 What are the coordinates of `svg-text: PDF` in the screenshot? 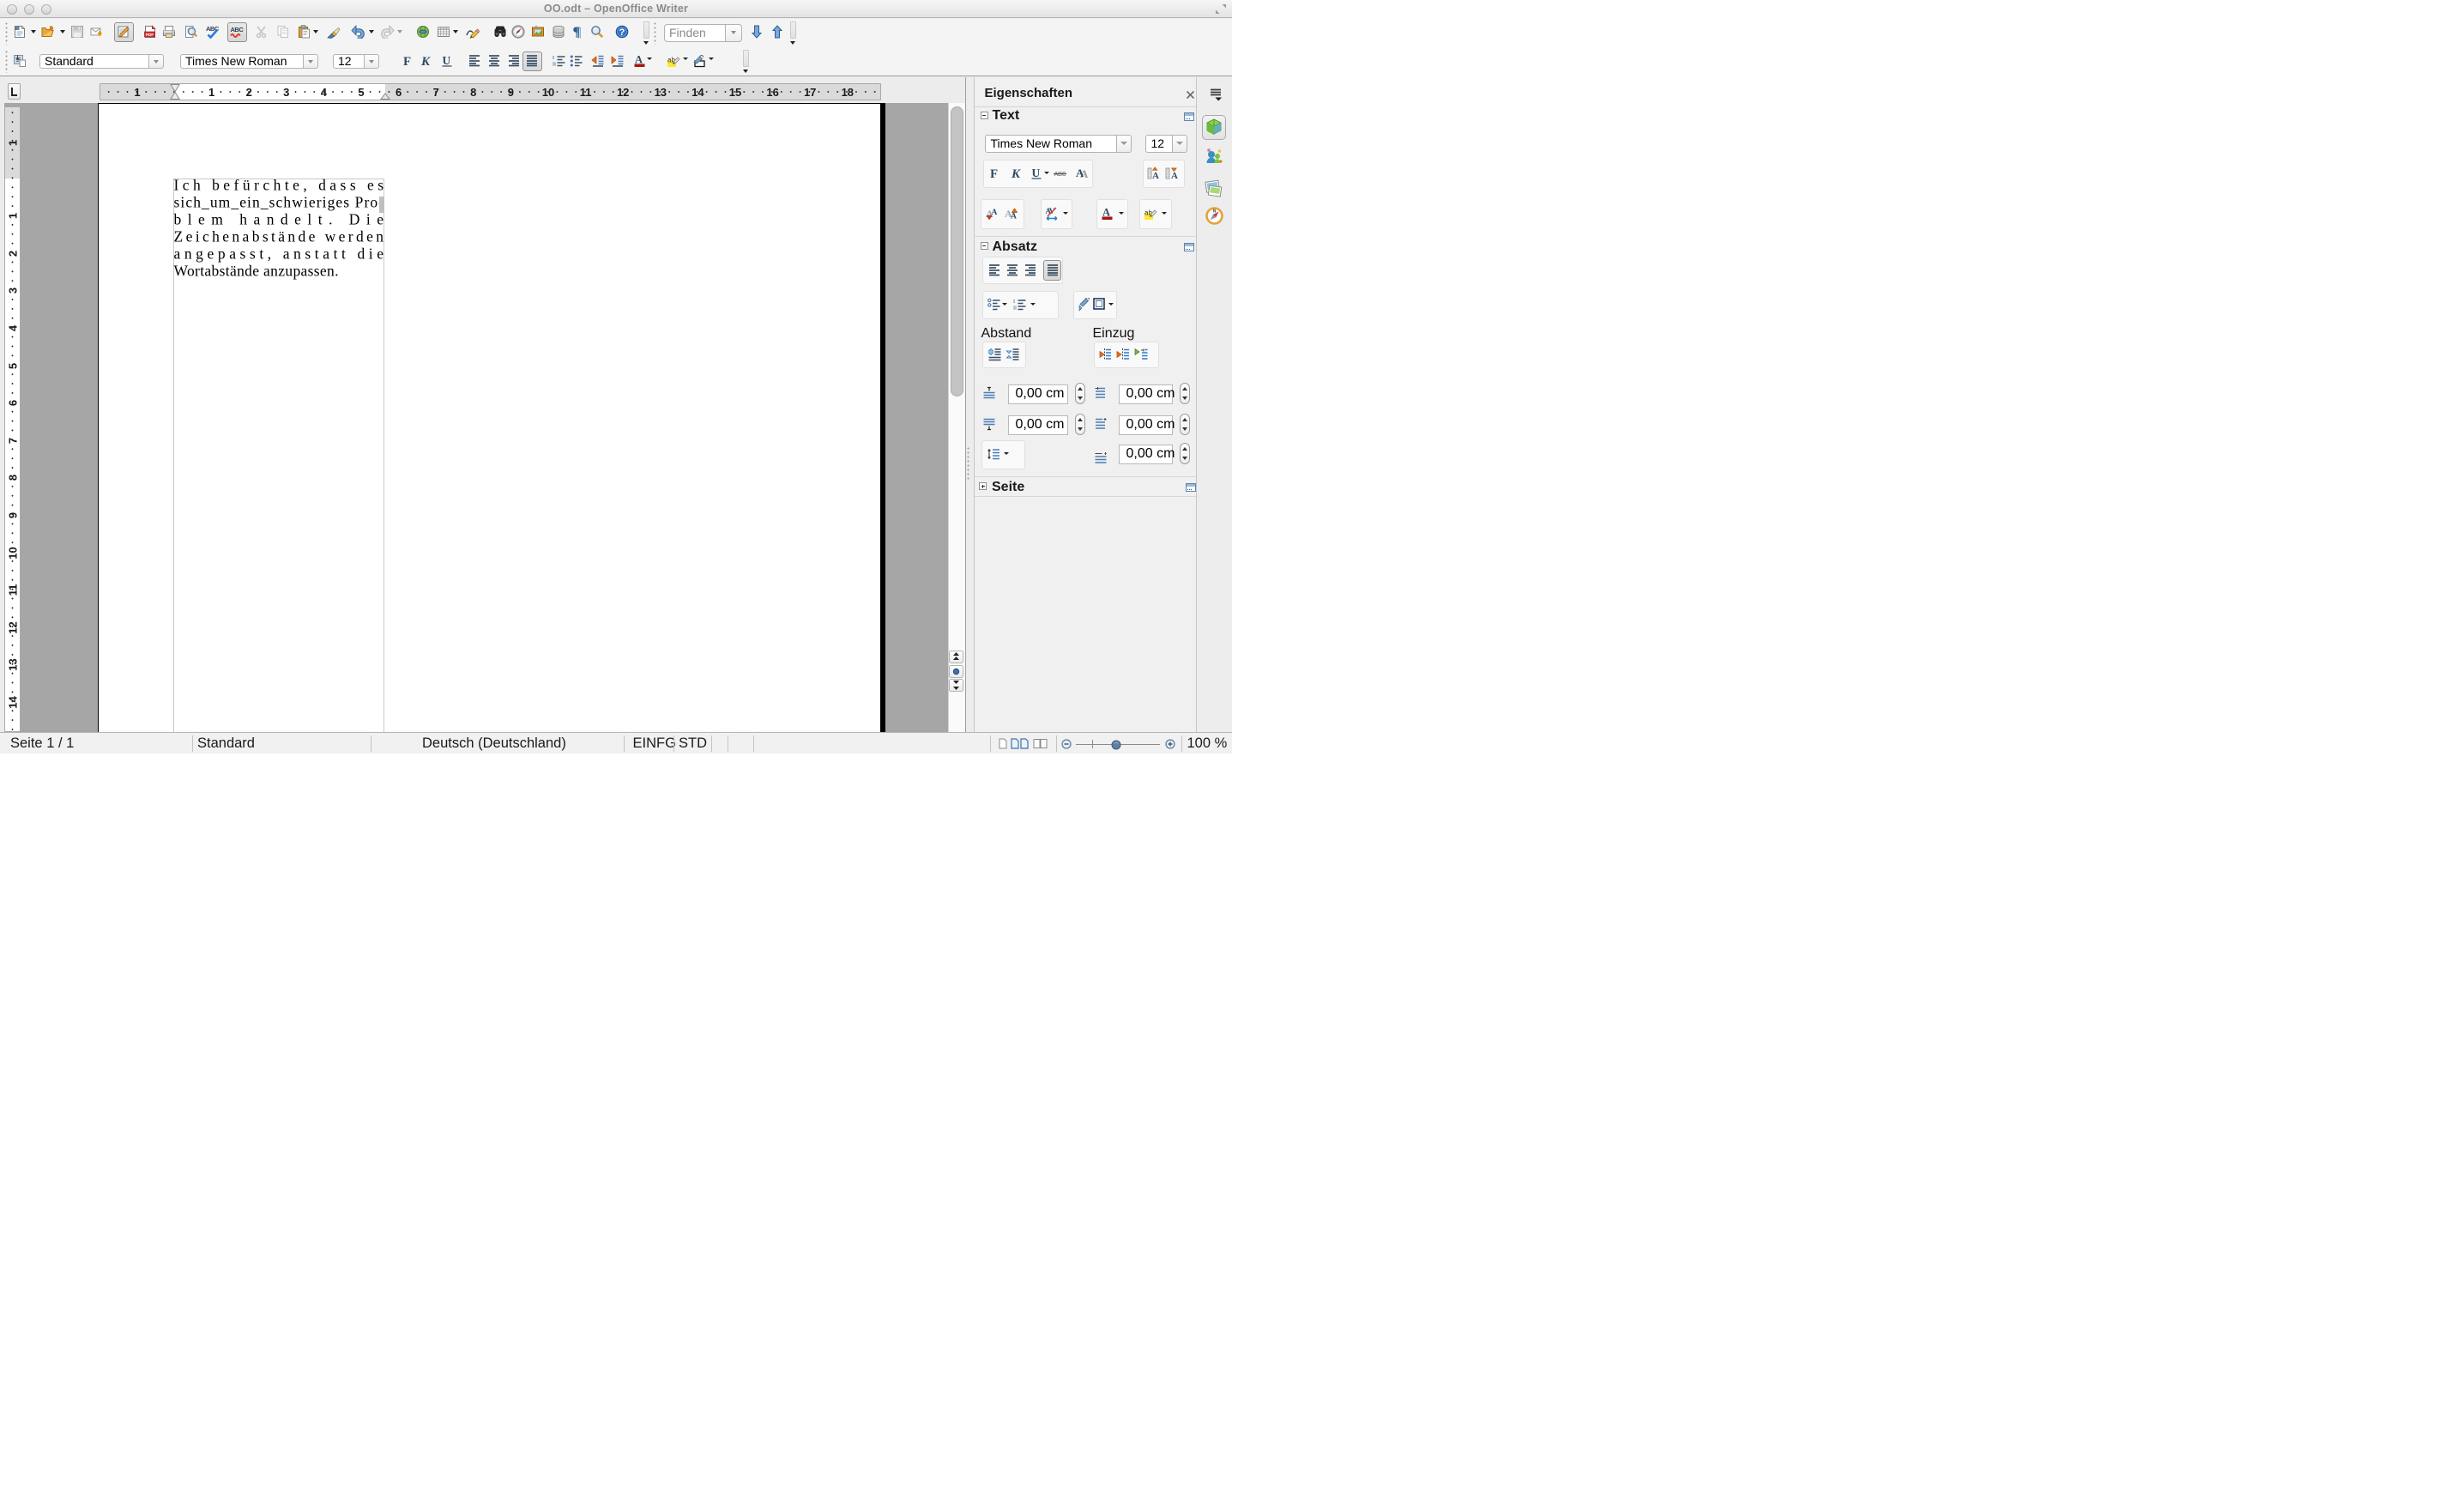 It's located at (150, 35).